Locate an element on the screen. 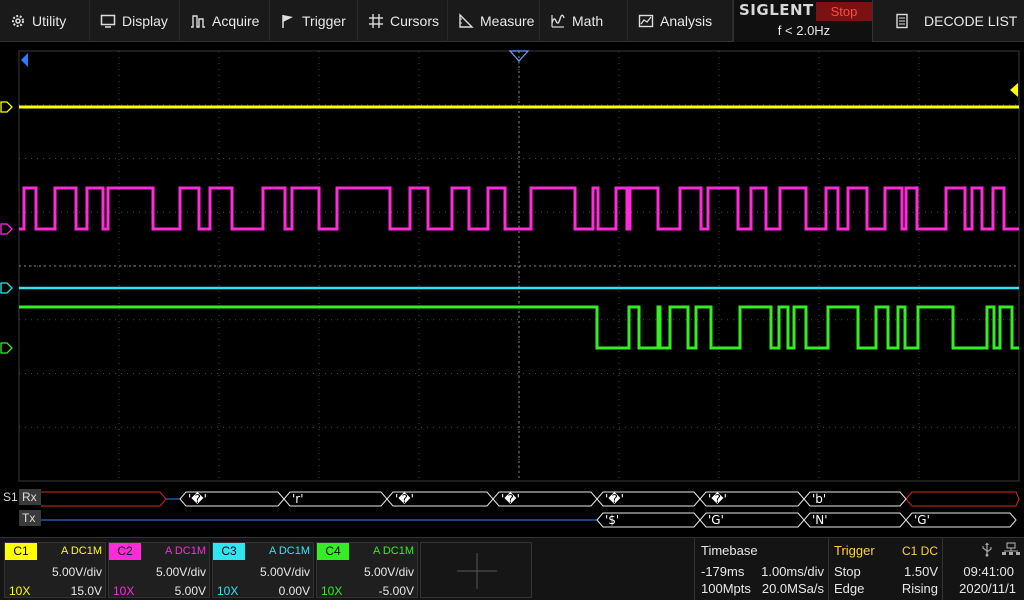 Image resolution: width=1024 pixels, height=600 pixels. timebase-scale: 1.00ms/div is located at coordinates (792, 571).